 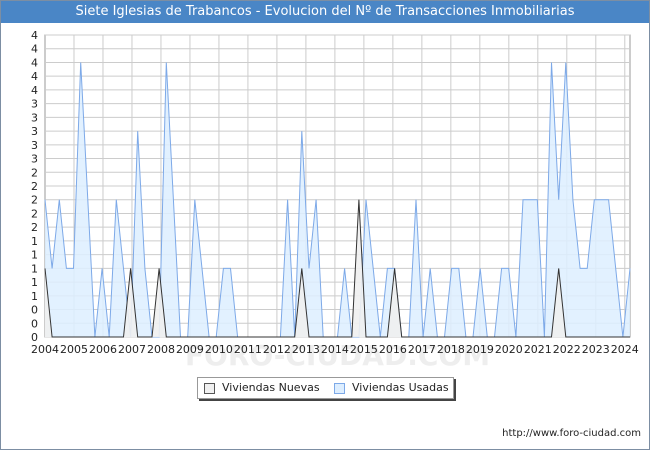 What do you see at coordinates (103, 349) in the screenshot?
I see `x-tick-label: 2006` at bounding box center [103, 349].